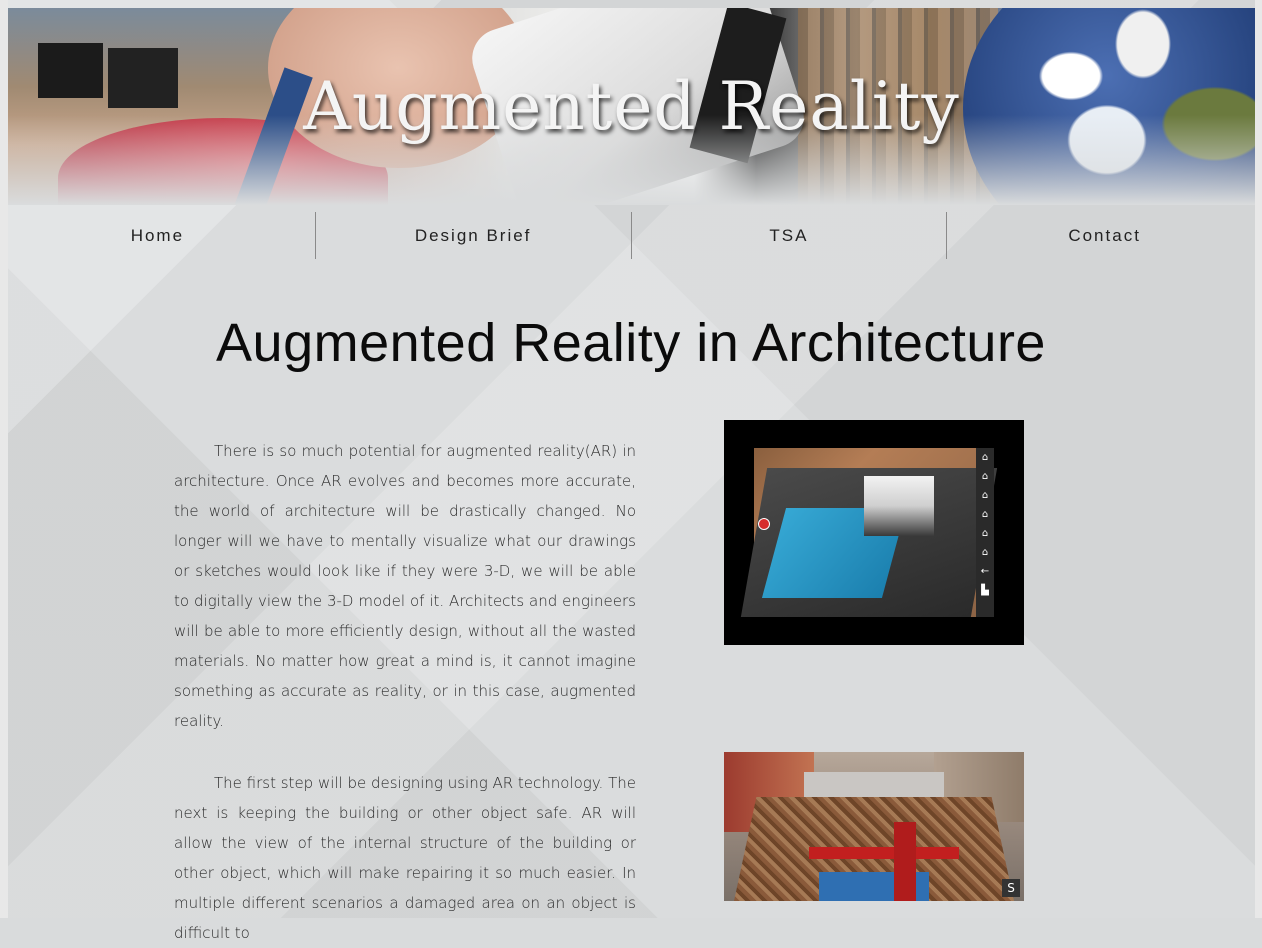 Image resolution: width=1262 pixels, height=948 pixels. Describe the element at coordinates (788, 235) in the screenshot. I see `nav-item-tsa: TSA` at that location.